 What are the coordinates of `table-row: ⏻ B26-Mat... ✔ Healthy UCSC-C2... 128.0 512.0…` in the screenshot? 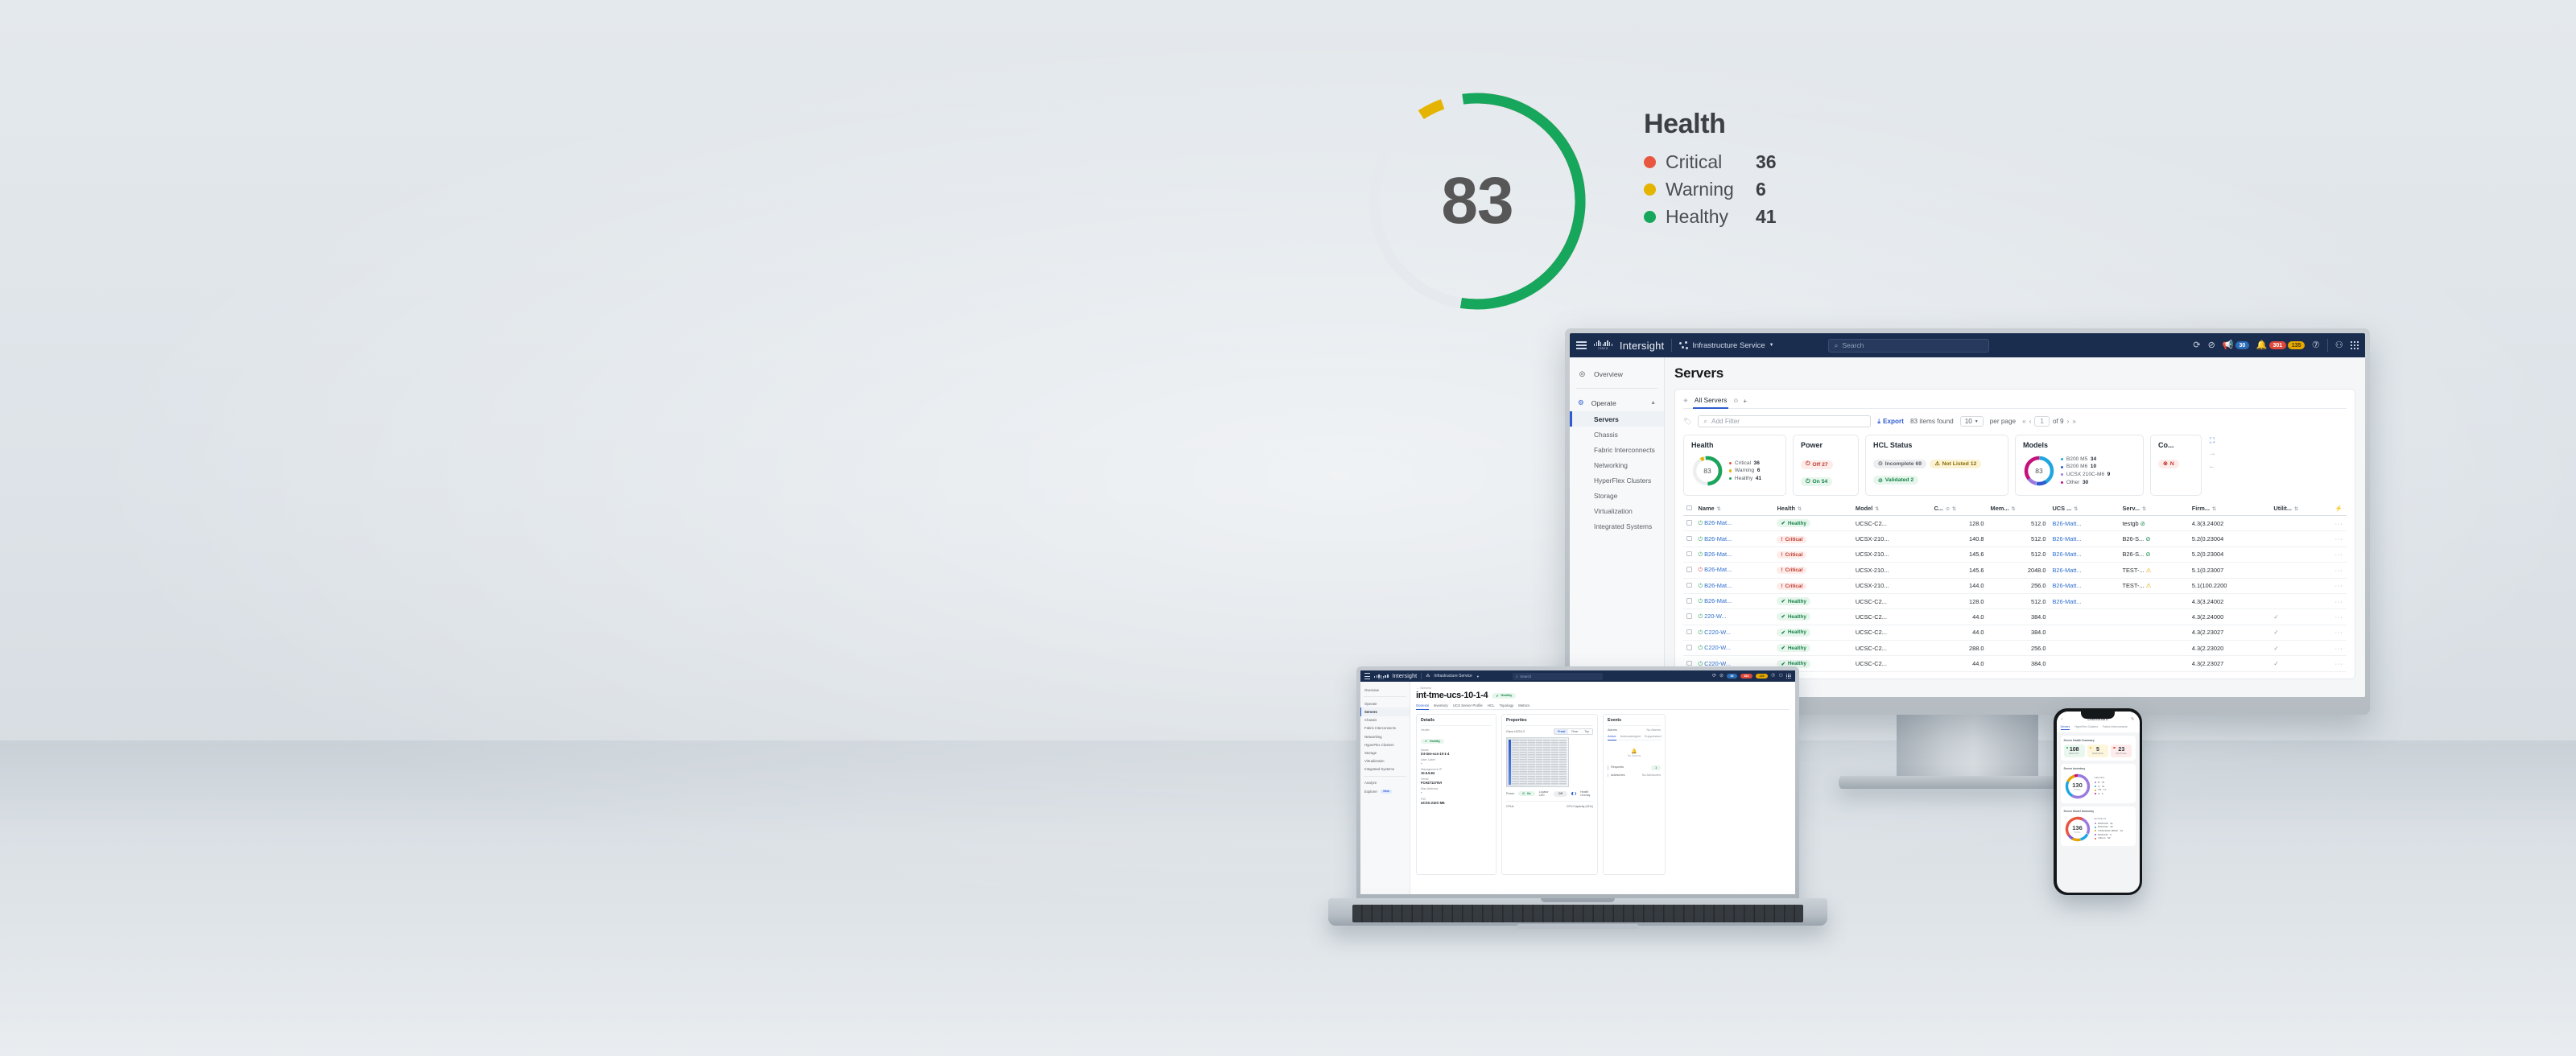 It's located at (2015, 523).